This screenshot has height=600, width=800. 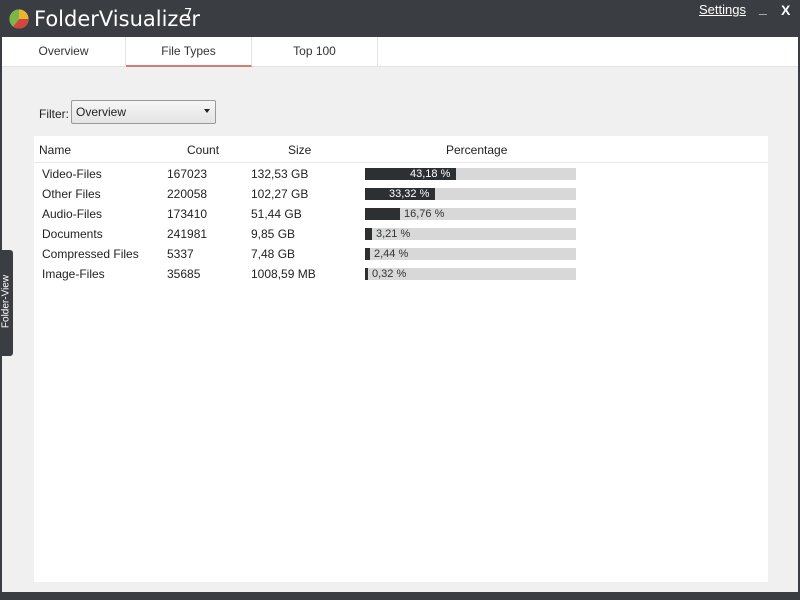 What do you see at coordinates (470, 214) in the screenshot?
I see `percentage-bar: 16,76 %` at bounding box center [470, 214].